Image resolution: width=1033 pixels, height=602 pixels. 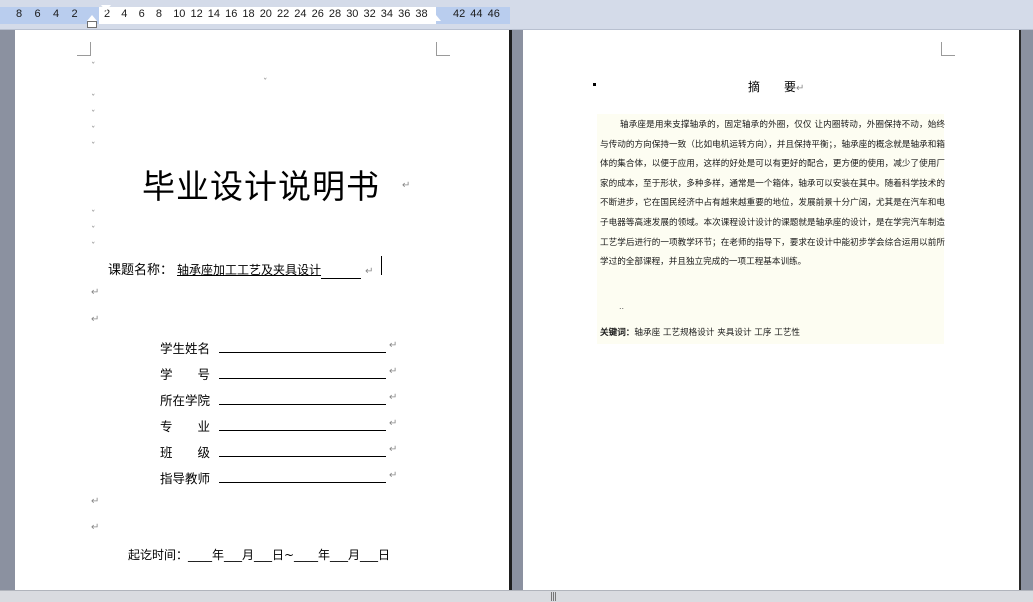 What do you see at coordinates (278, 347) in the screenshot?
I see `field-student-name: 学生姓名 ↵` at bounding box center [278, 347].